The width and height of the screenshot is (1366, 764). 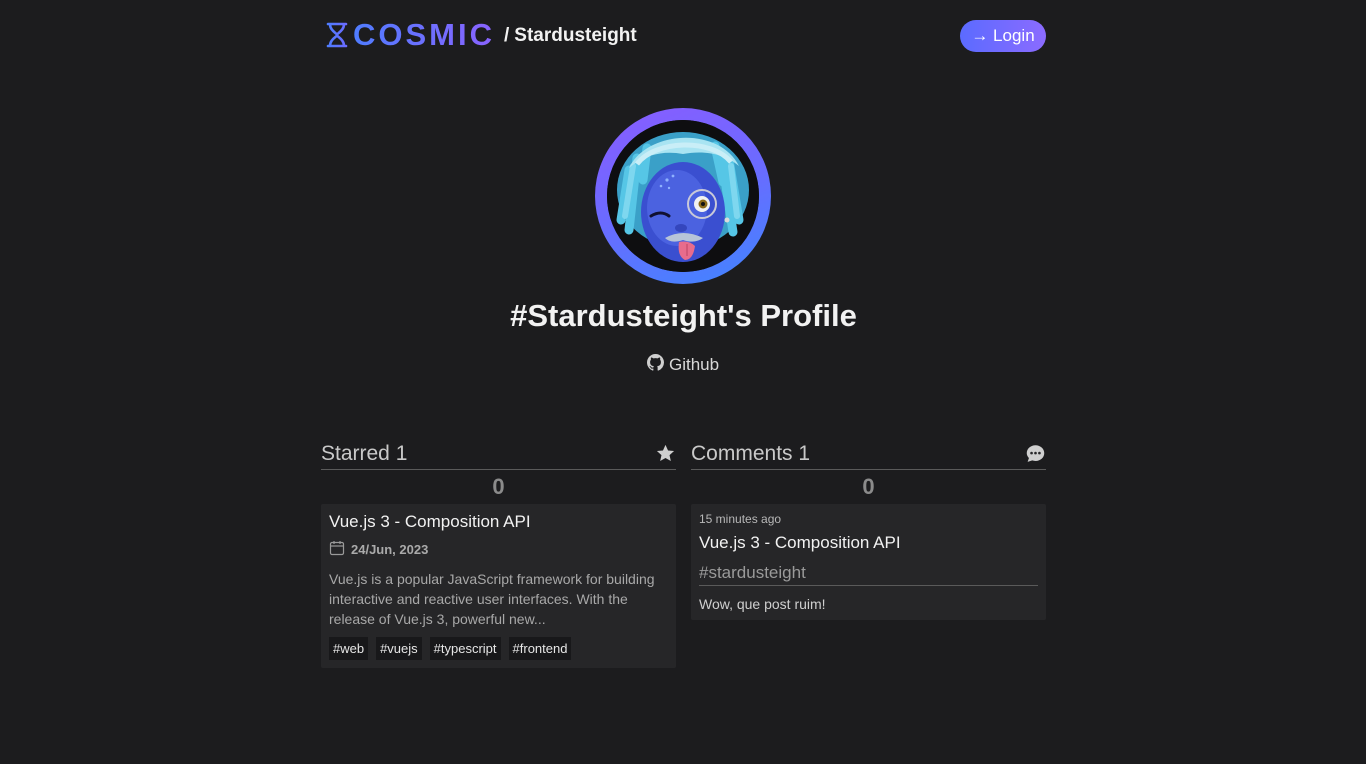 I want to click on post-date-text: 24/Jun, 2023, so click(x=390, y=549).